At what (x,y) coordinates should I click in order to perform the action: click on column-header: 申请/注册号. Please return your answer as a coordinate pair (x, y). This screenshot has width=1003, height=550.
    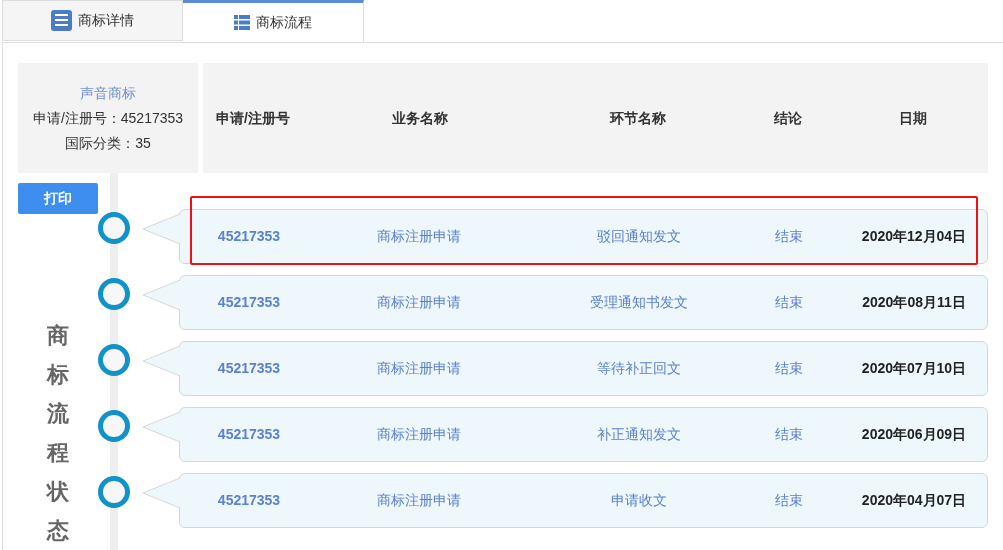
    Looking at the image, I should click on (253, 118).